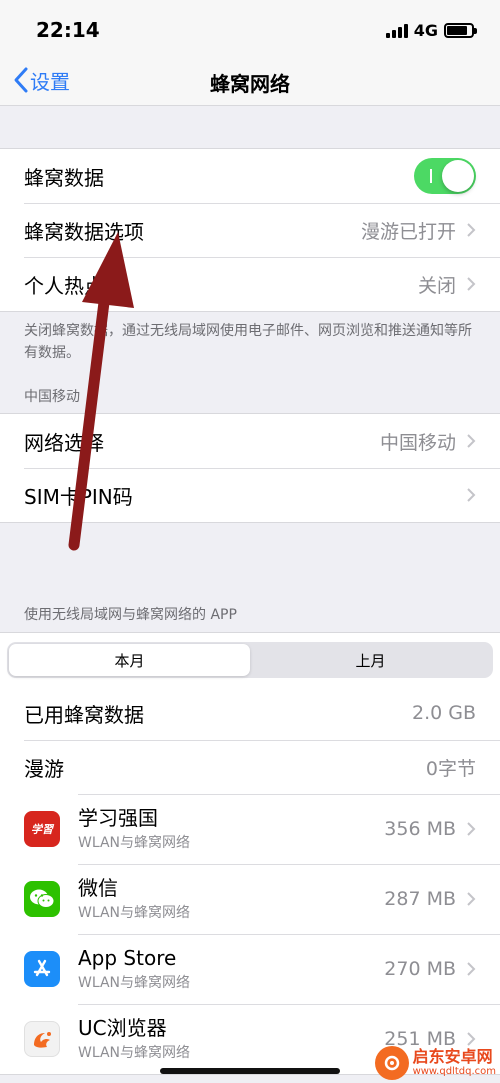 The width and height of the screenshot is (500, 1083). I want to click on cellular-data-options-row: 蜂窝数据选项 漫游已打开, so click(250, 230).